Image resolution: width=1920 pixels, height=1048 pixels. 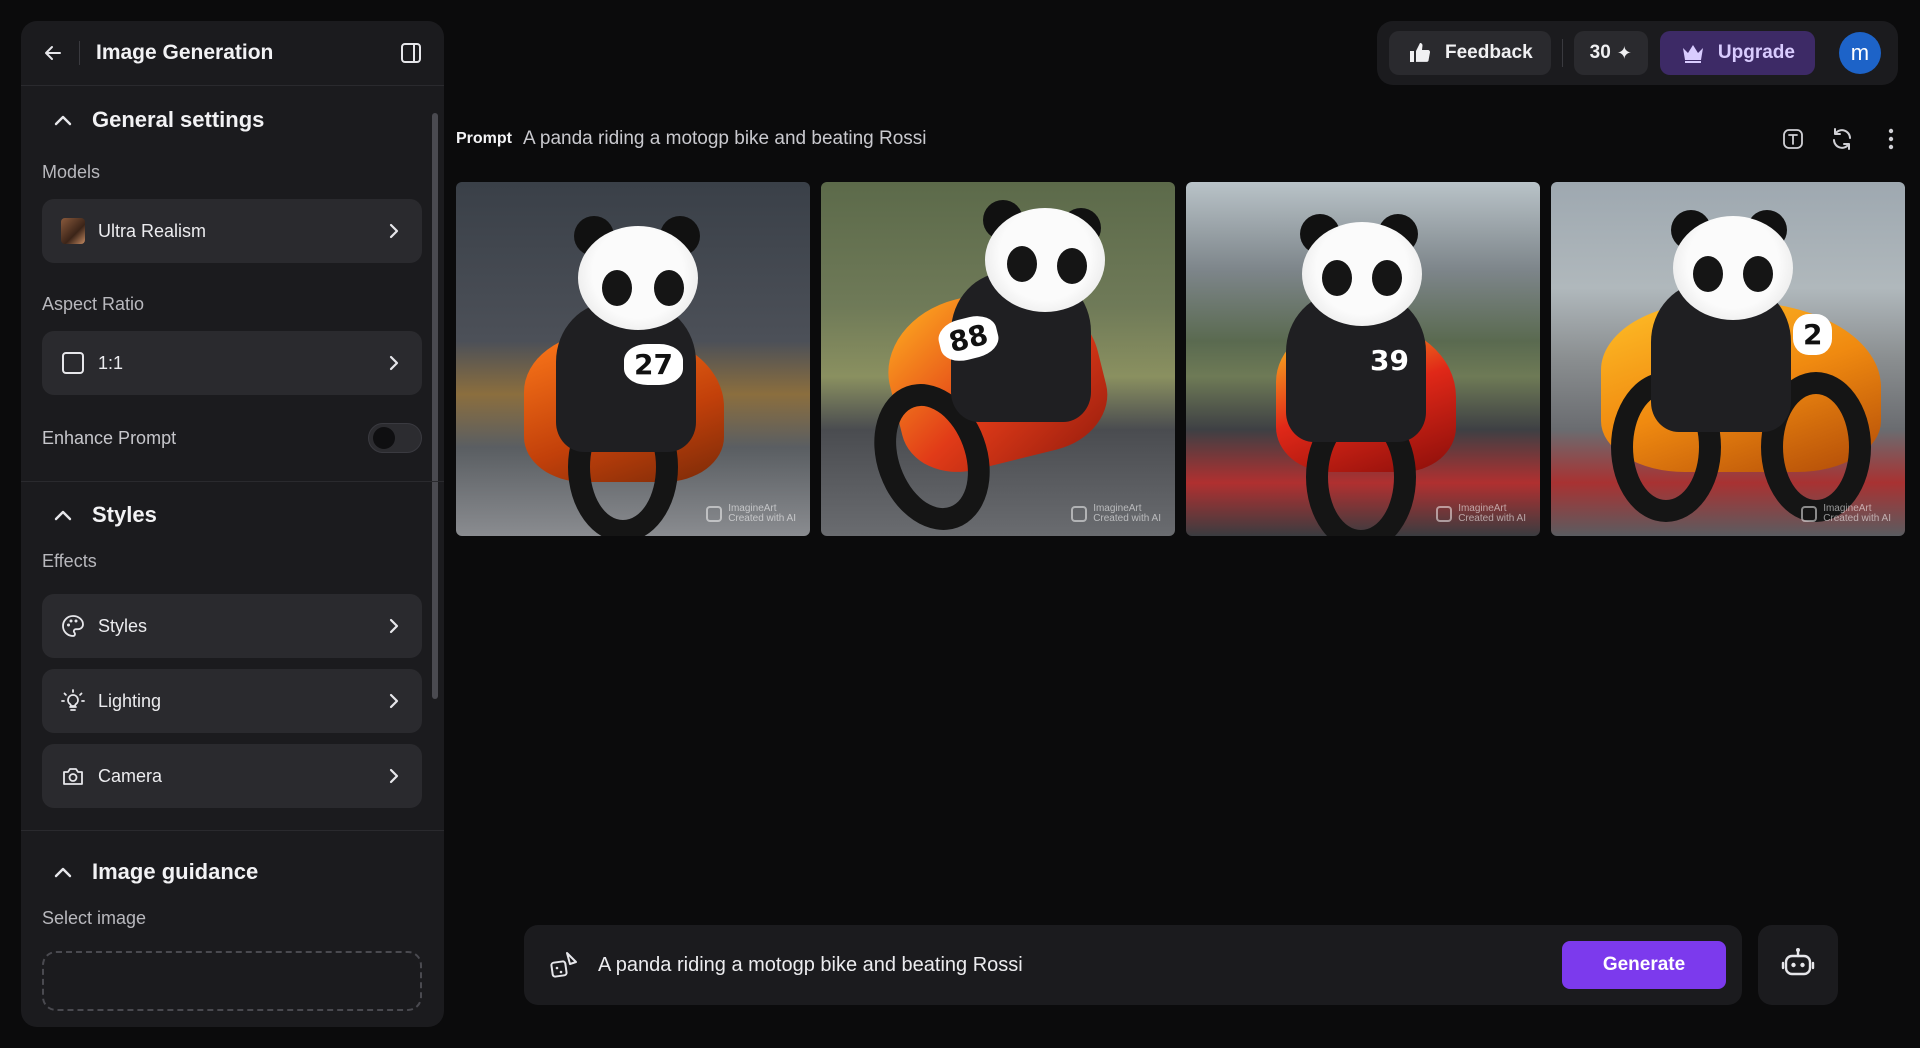 What do you see at coordinates (232, 981) in the screenshot?
I see `image-upload-dropzone` at bounding box center [232, 981].